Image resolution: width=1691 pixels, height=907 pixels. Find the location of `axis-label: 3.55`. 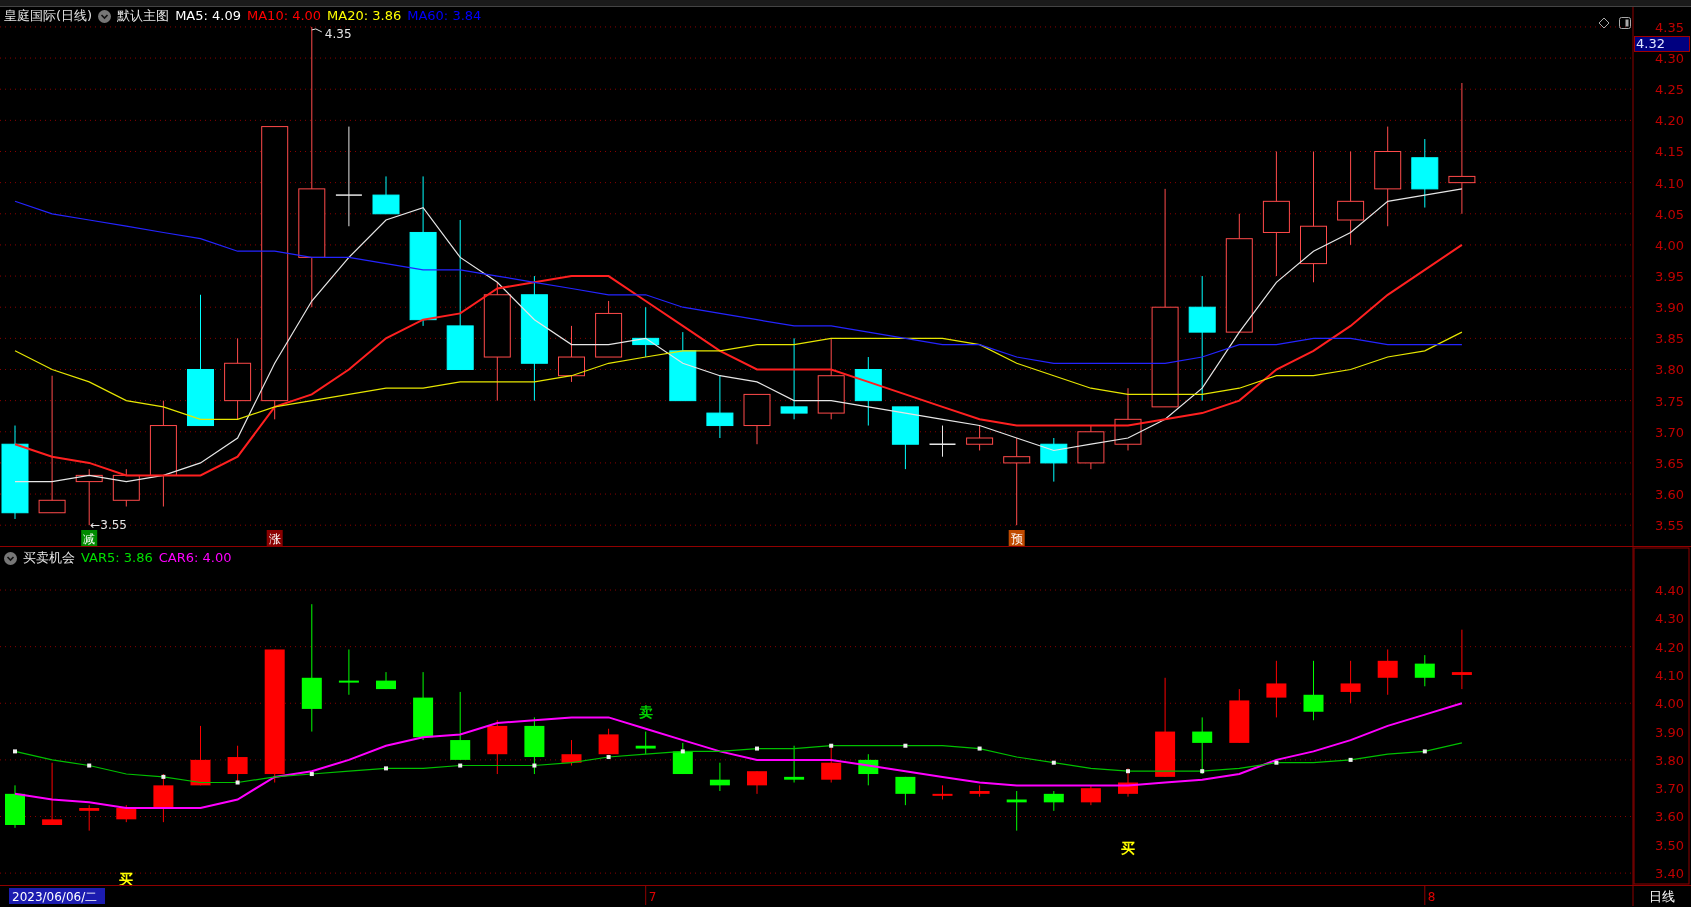

axis-label: 3.55 is located at coordinates (1669, 526).